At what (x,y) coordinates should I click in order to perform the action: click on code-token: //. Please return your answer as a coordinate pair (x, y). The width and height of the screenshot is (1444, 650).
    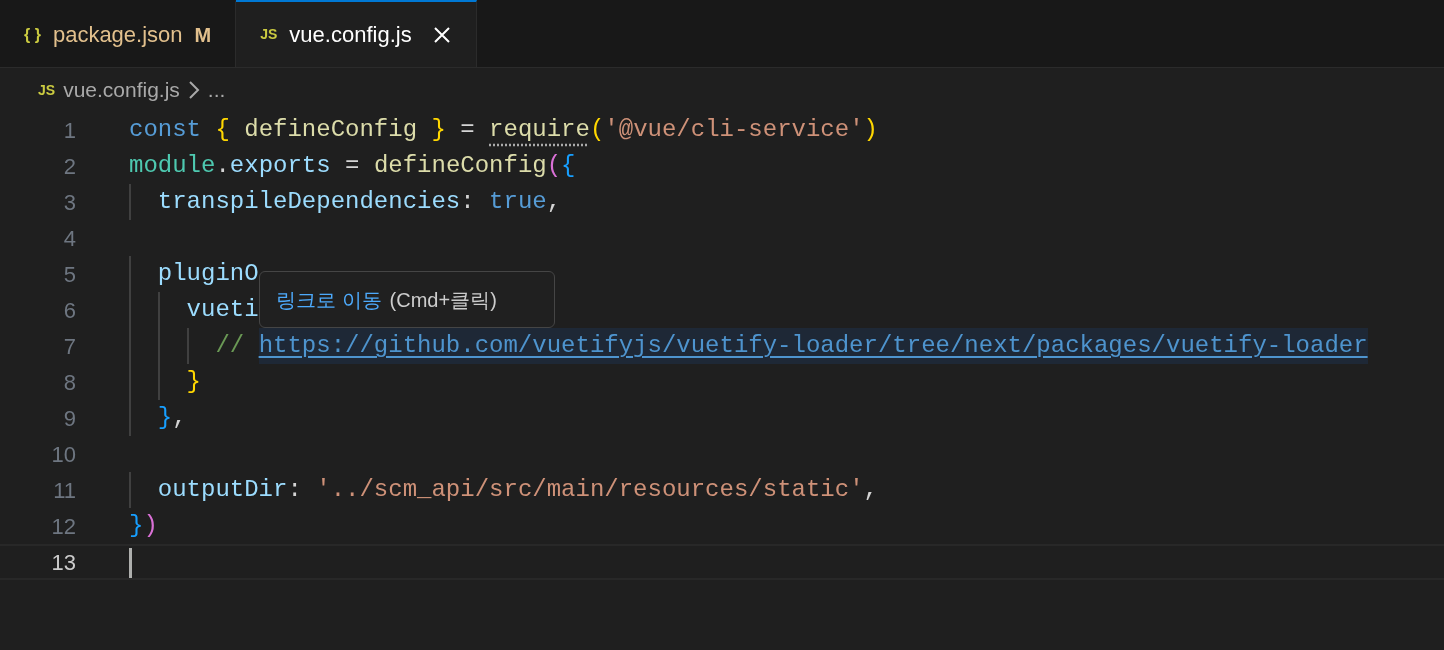
    Looking at the image, I should click on (230, 346).